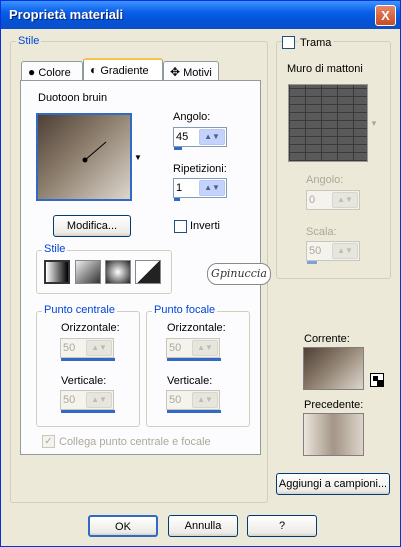  I want to click on texture-label: Trama, so click(316, 43).